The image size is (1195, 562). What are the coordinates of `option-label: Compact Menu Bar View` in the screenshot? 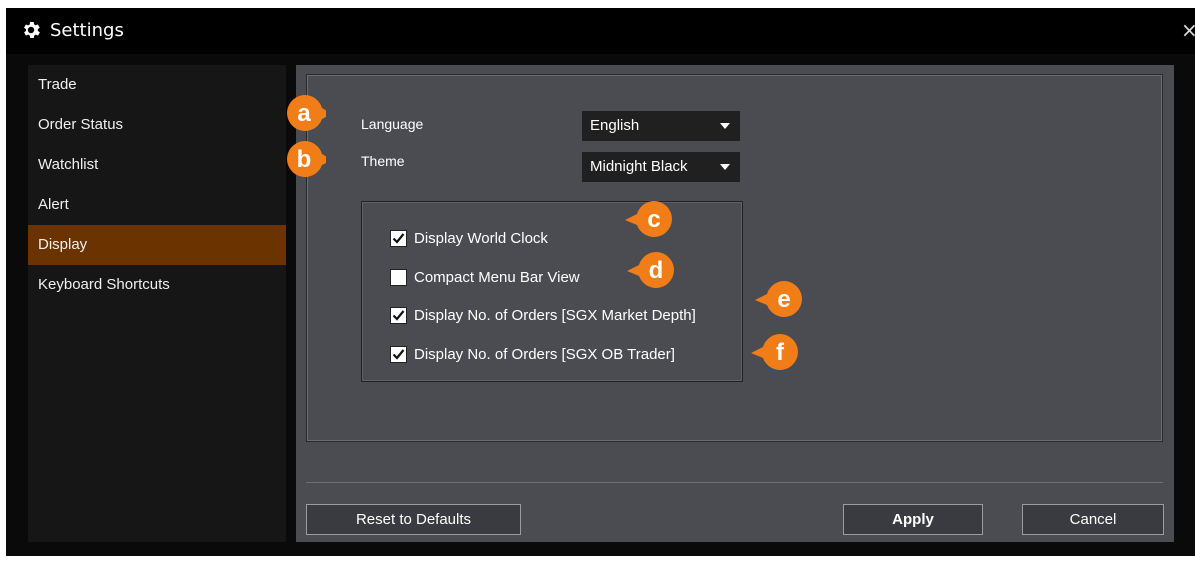 It's located at (497, 277).